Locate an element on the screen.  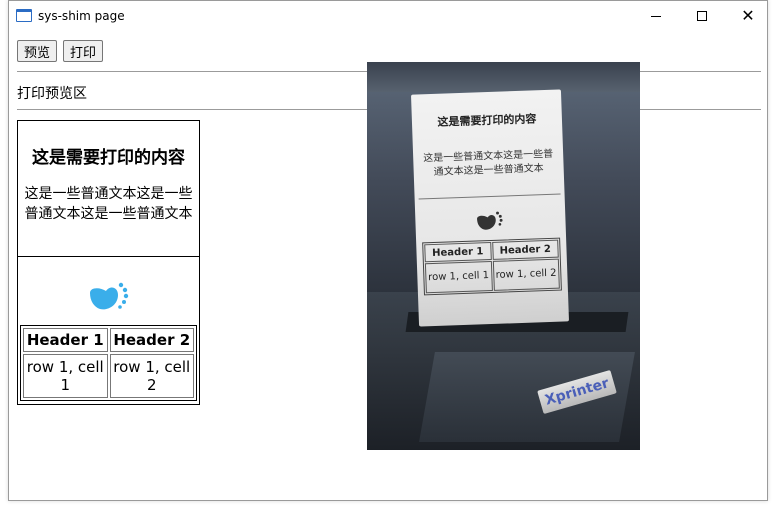
maximize-button is located at coordinates (702, 16).